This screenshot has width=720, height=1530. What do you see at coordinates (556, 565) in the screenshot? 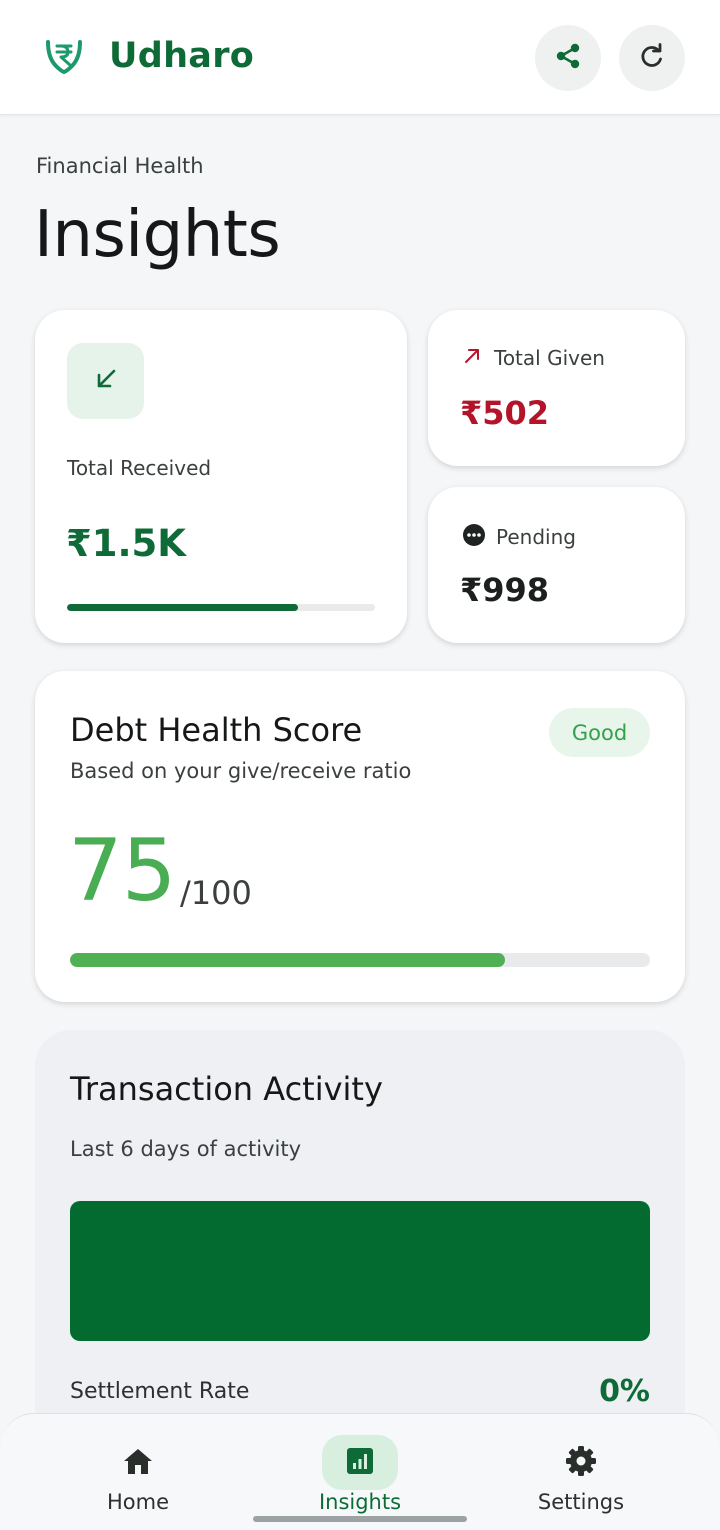
I see `pending-card: Pending ₹998` at bounding box center [556, 565].